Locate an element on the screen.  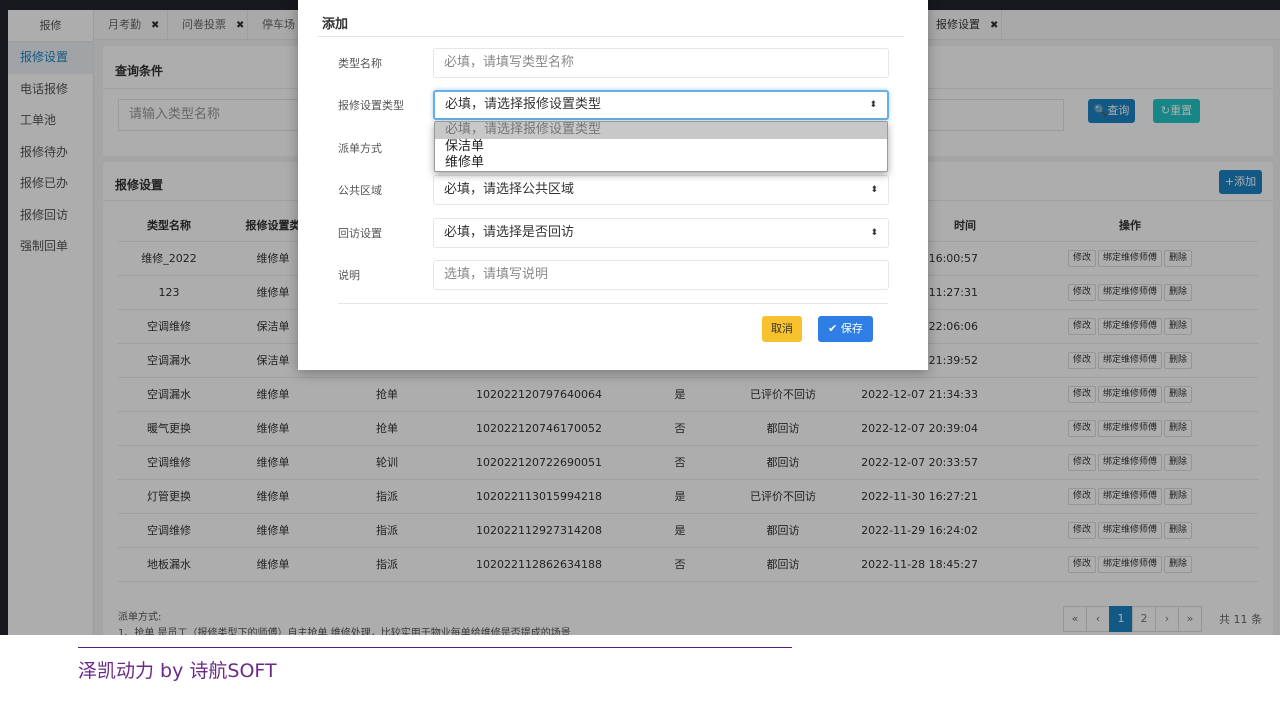
dropdown-option: 必填，请选择报修设置类型 is located at coordinates (661, 130).